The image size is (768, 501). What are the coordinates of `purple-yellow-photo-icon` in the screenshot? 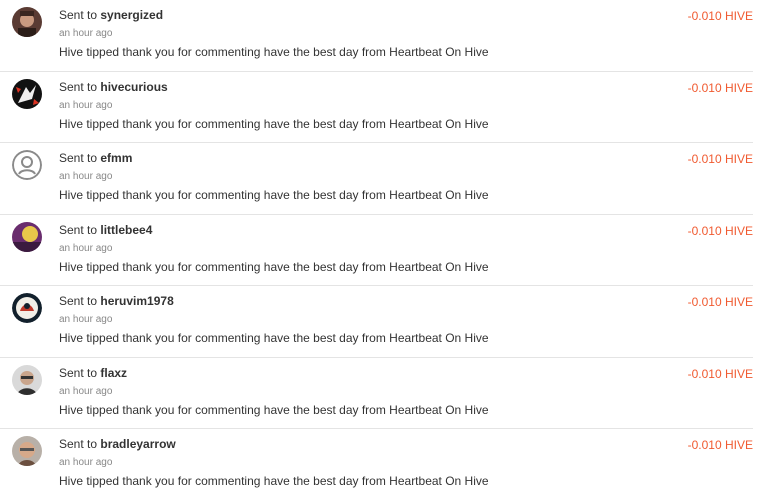 It's located at (27, 236).